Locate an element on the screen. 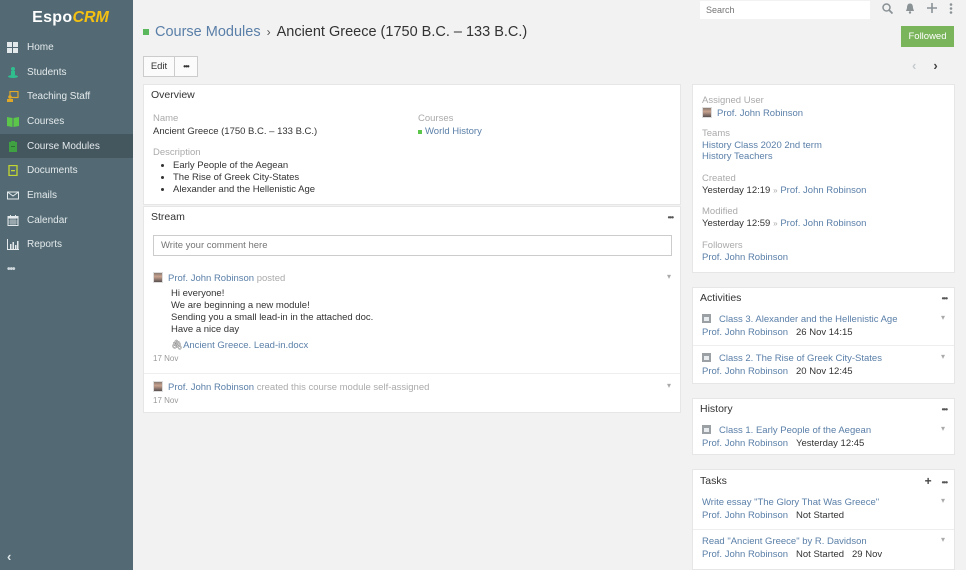 The width and height of the screenshot is (966, 570). collapse-sidebar-icon: ‹ is located at coordinates (9, 556).